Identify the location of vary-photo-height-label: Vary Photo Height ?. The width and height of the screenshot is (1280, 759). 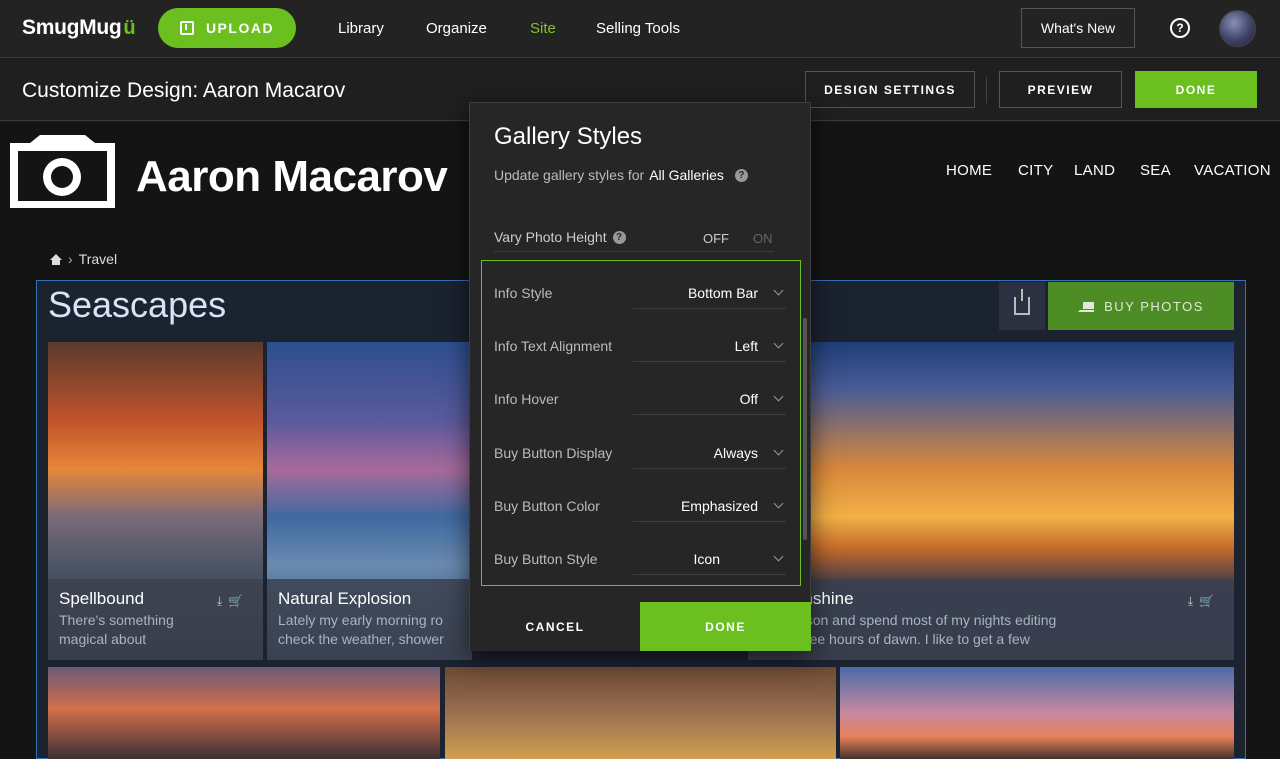
(560, 237).